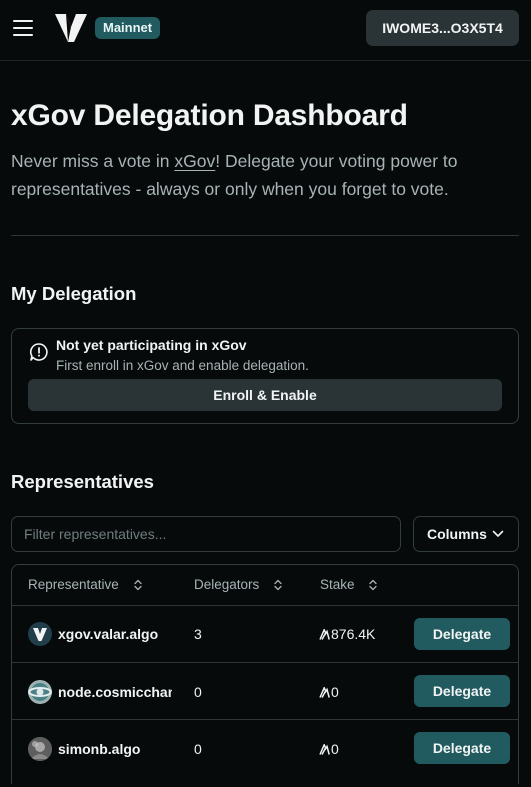 The image size is (531, 787). What do you see at coordinates (265, 633) in the screenshot?
I see `table-row: xgov.valar.algo 3 876.4K Delegate` at bounding box center [265, 633].